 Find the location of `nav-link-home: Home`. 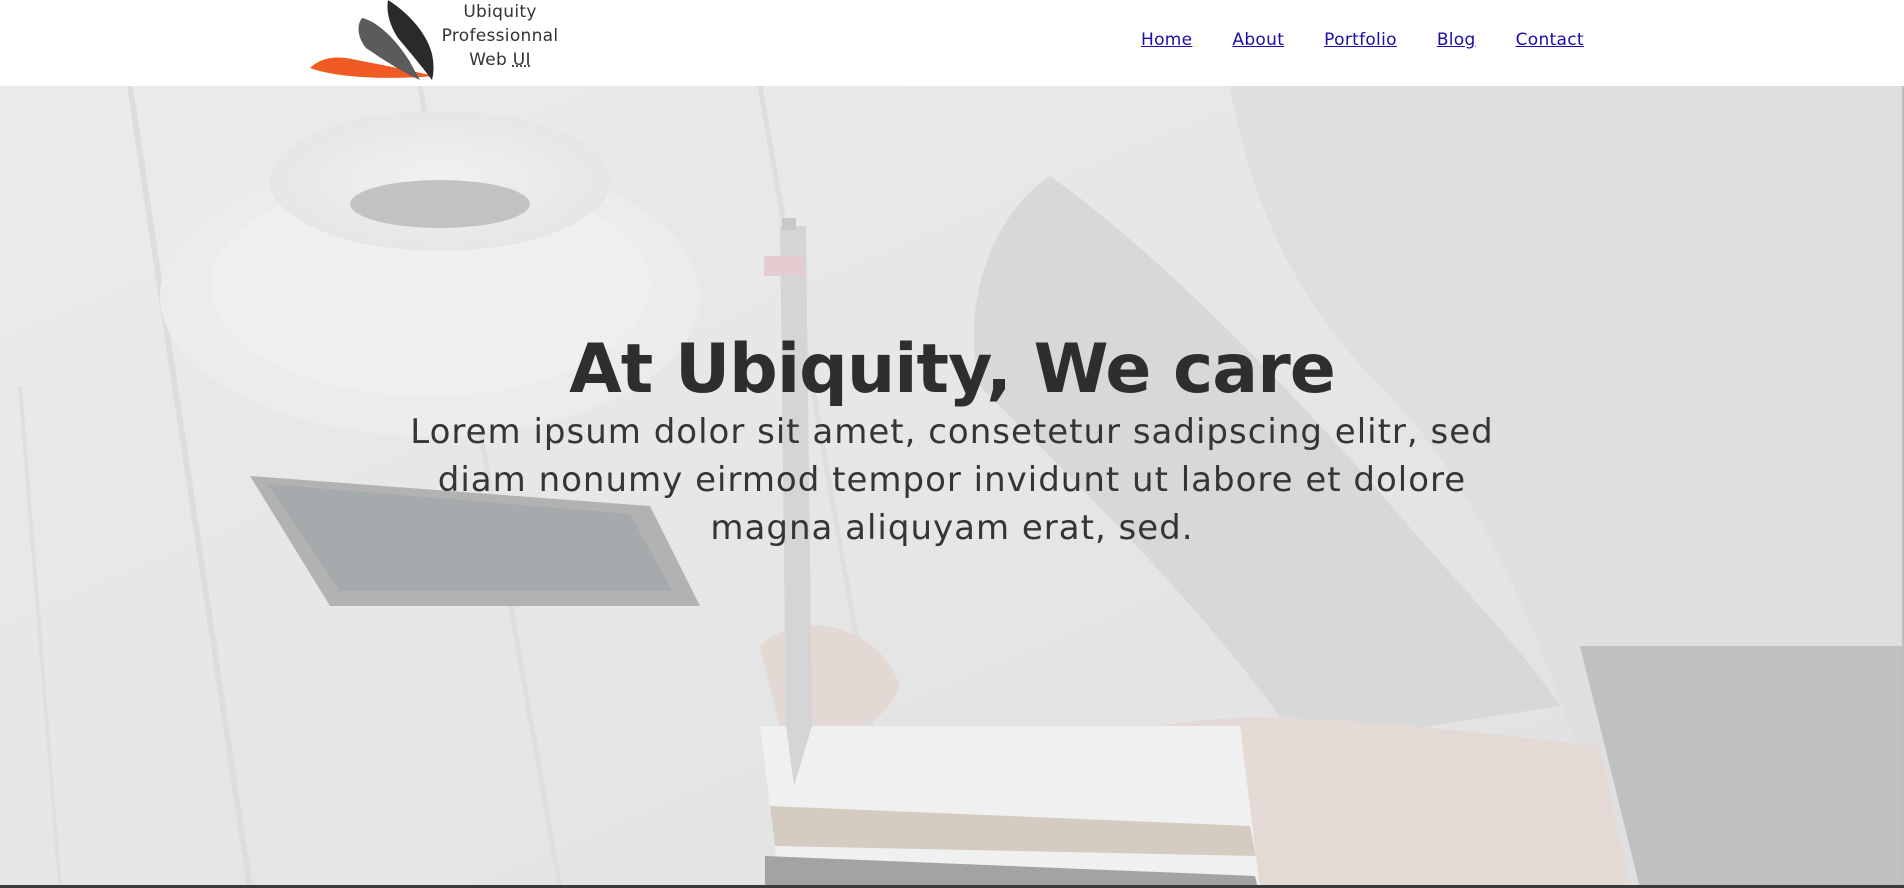

nav-link-home: Home is located at coordinates (1166, 40).